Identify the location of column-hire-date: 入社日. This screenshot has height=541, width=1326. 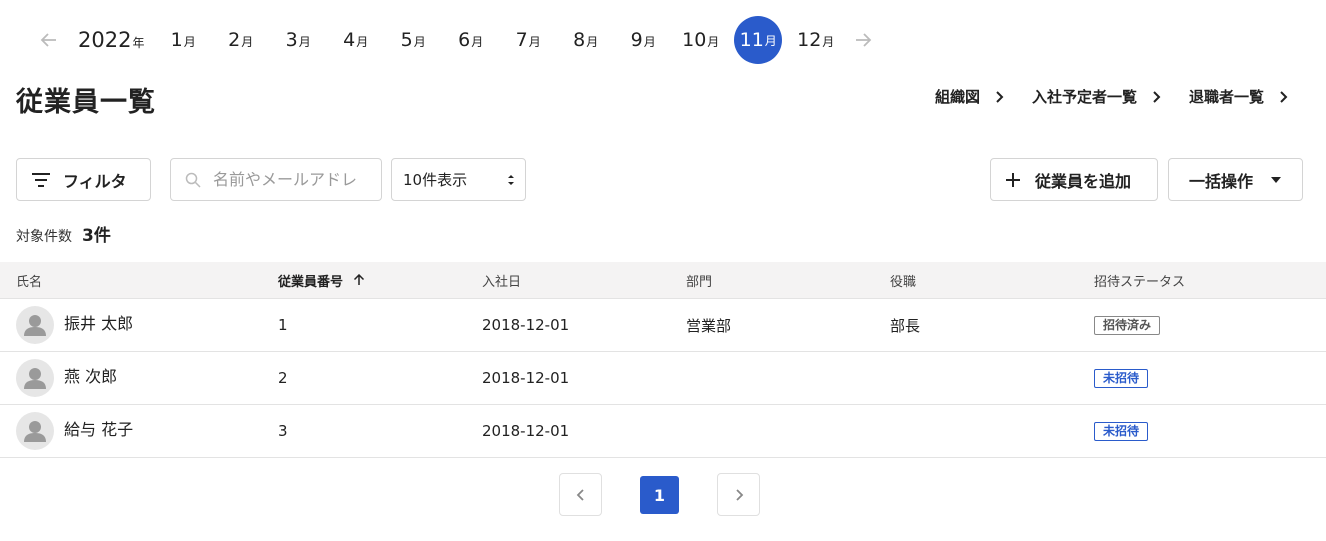
(501, 280).